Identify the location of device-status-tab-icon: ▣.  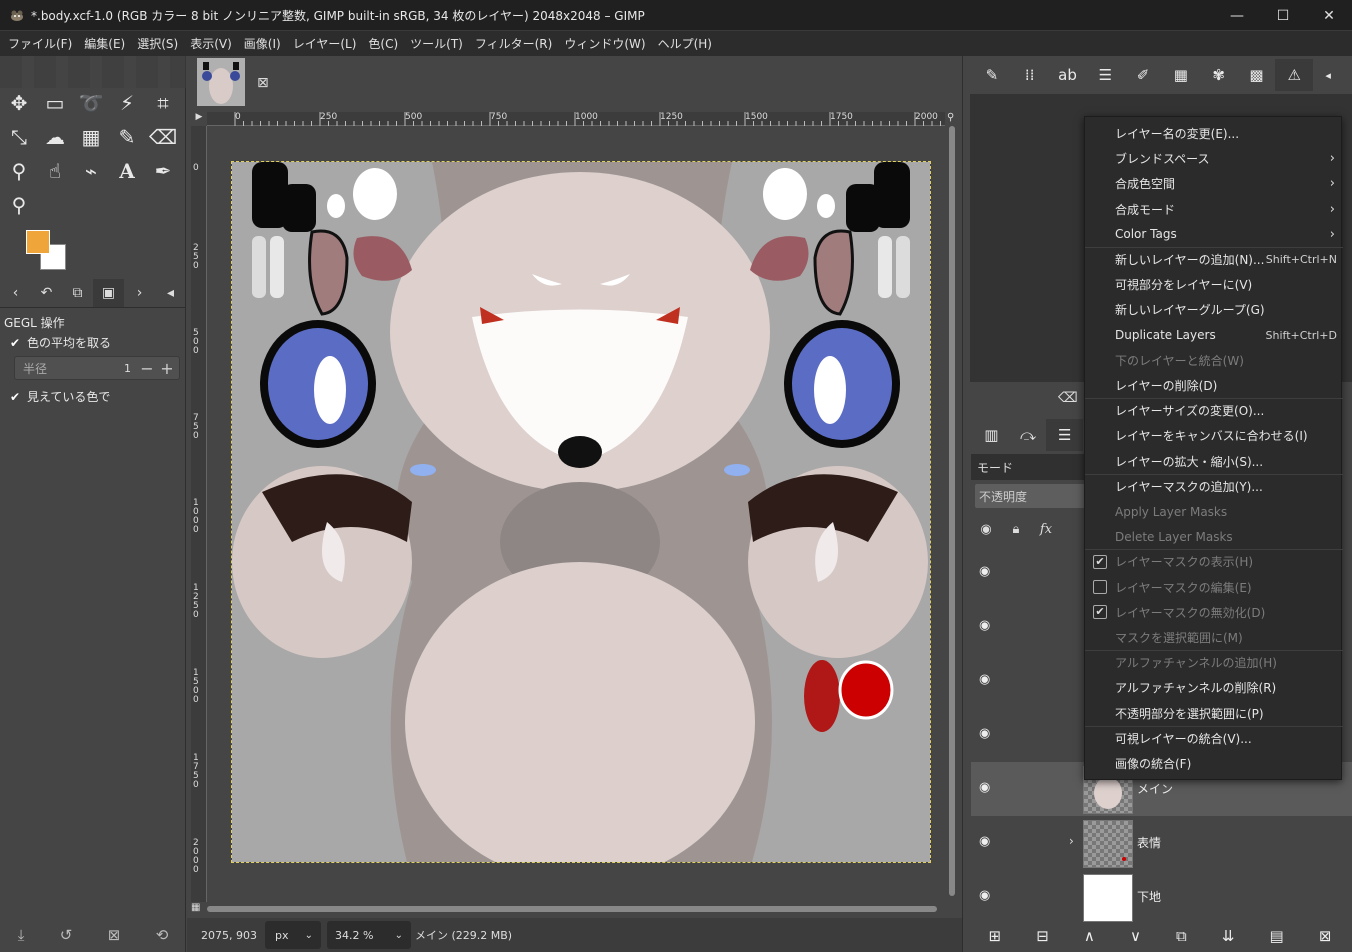
(108, 292).